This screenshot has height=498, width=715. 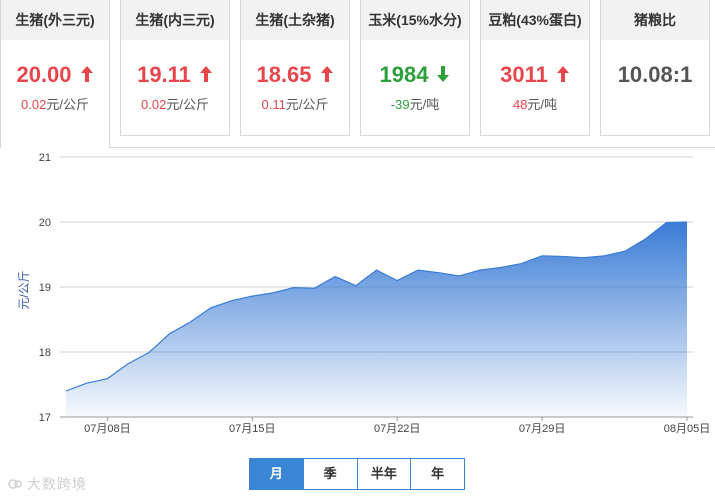 I want to click on watermark-text: 大数跨境, so click(x=56, y=484).